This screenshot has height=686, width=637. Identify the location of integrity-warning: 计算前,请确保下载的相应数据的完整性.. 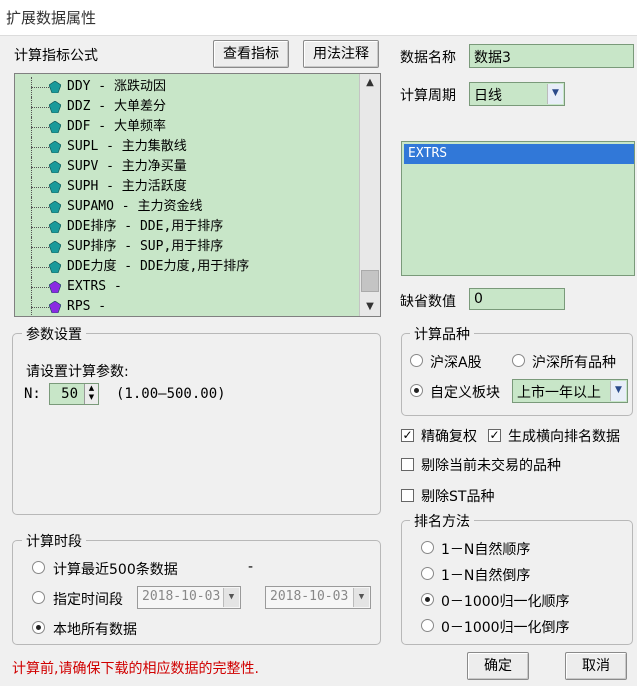
(135, 669).